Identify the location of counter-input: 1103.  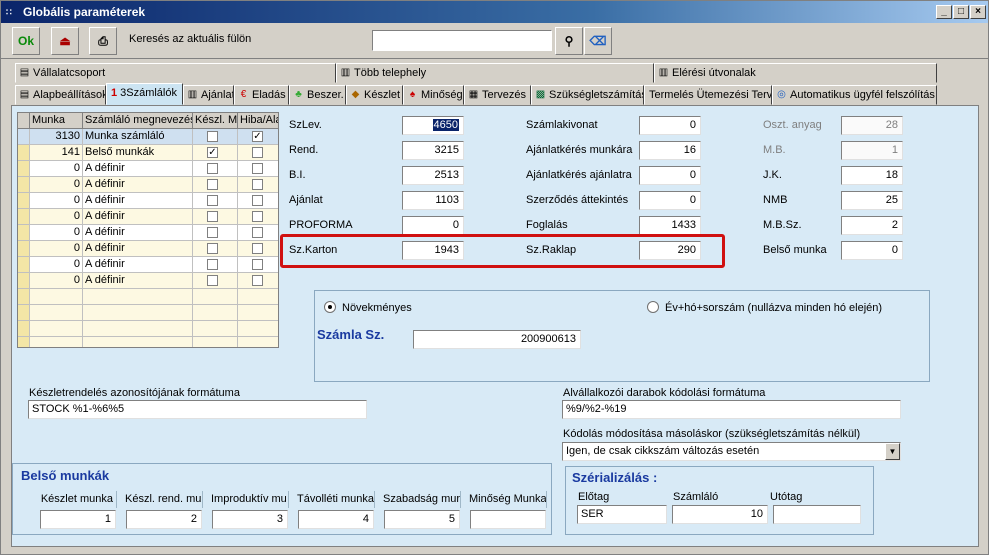
(433, 200).